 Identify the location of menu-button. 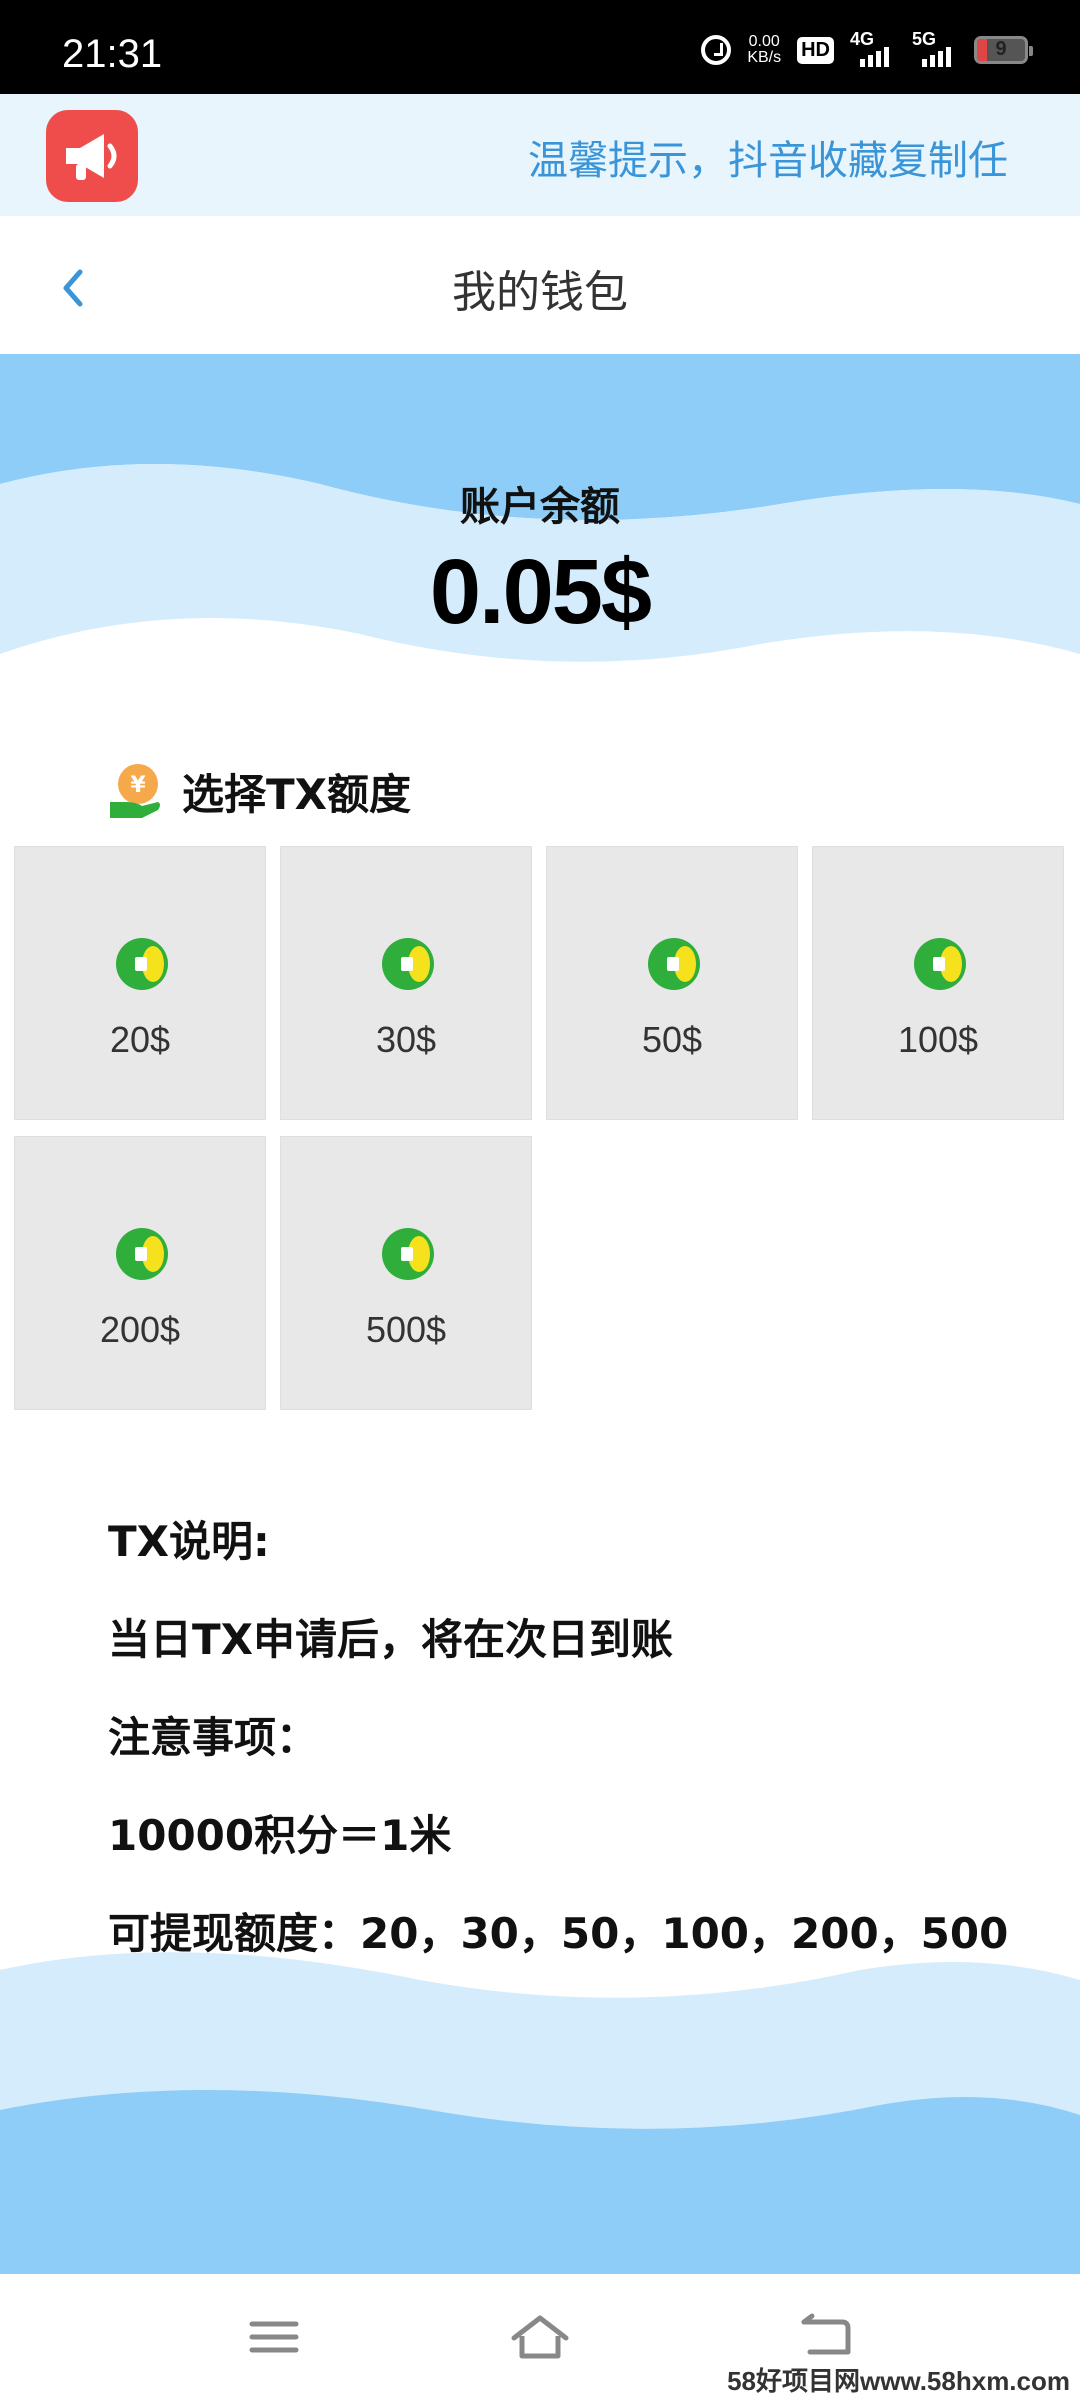
(274, 2337).